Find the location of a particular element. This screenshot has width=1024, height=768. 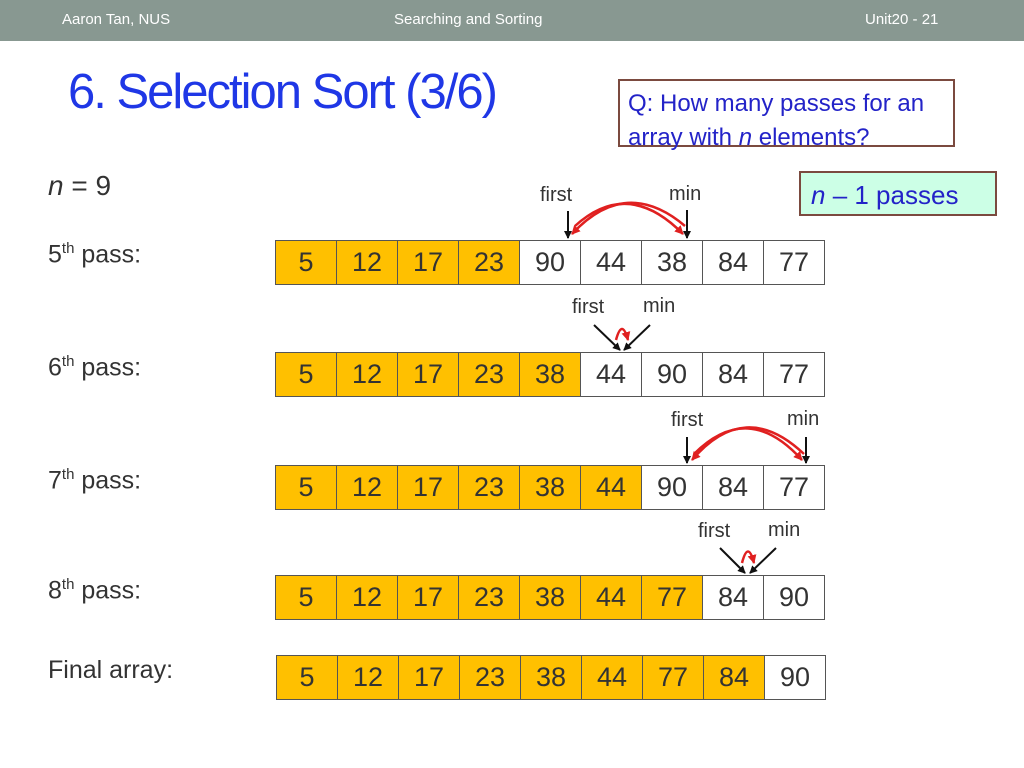

pass-label-6: 6th pass: is located at coordinates (94, 367).